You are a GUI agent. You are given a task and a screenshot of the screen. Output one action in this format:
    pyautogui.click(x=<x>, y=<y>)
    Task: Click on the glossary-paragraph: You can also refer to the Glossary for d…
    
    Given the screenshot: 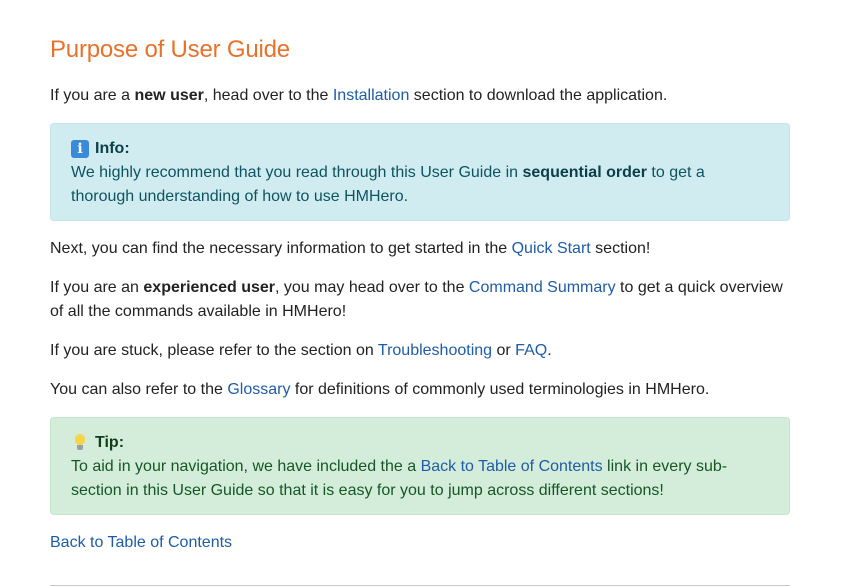 What is the action you would take?
    pyautogui.click(x=420, y=390)
    